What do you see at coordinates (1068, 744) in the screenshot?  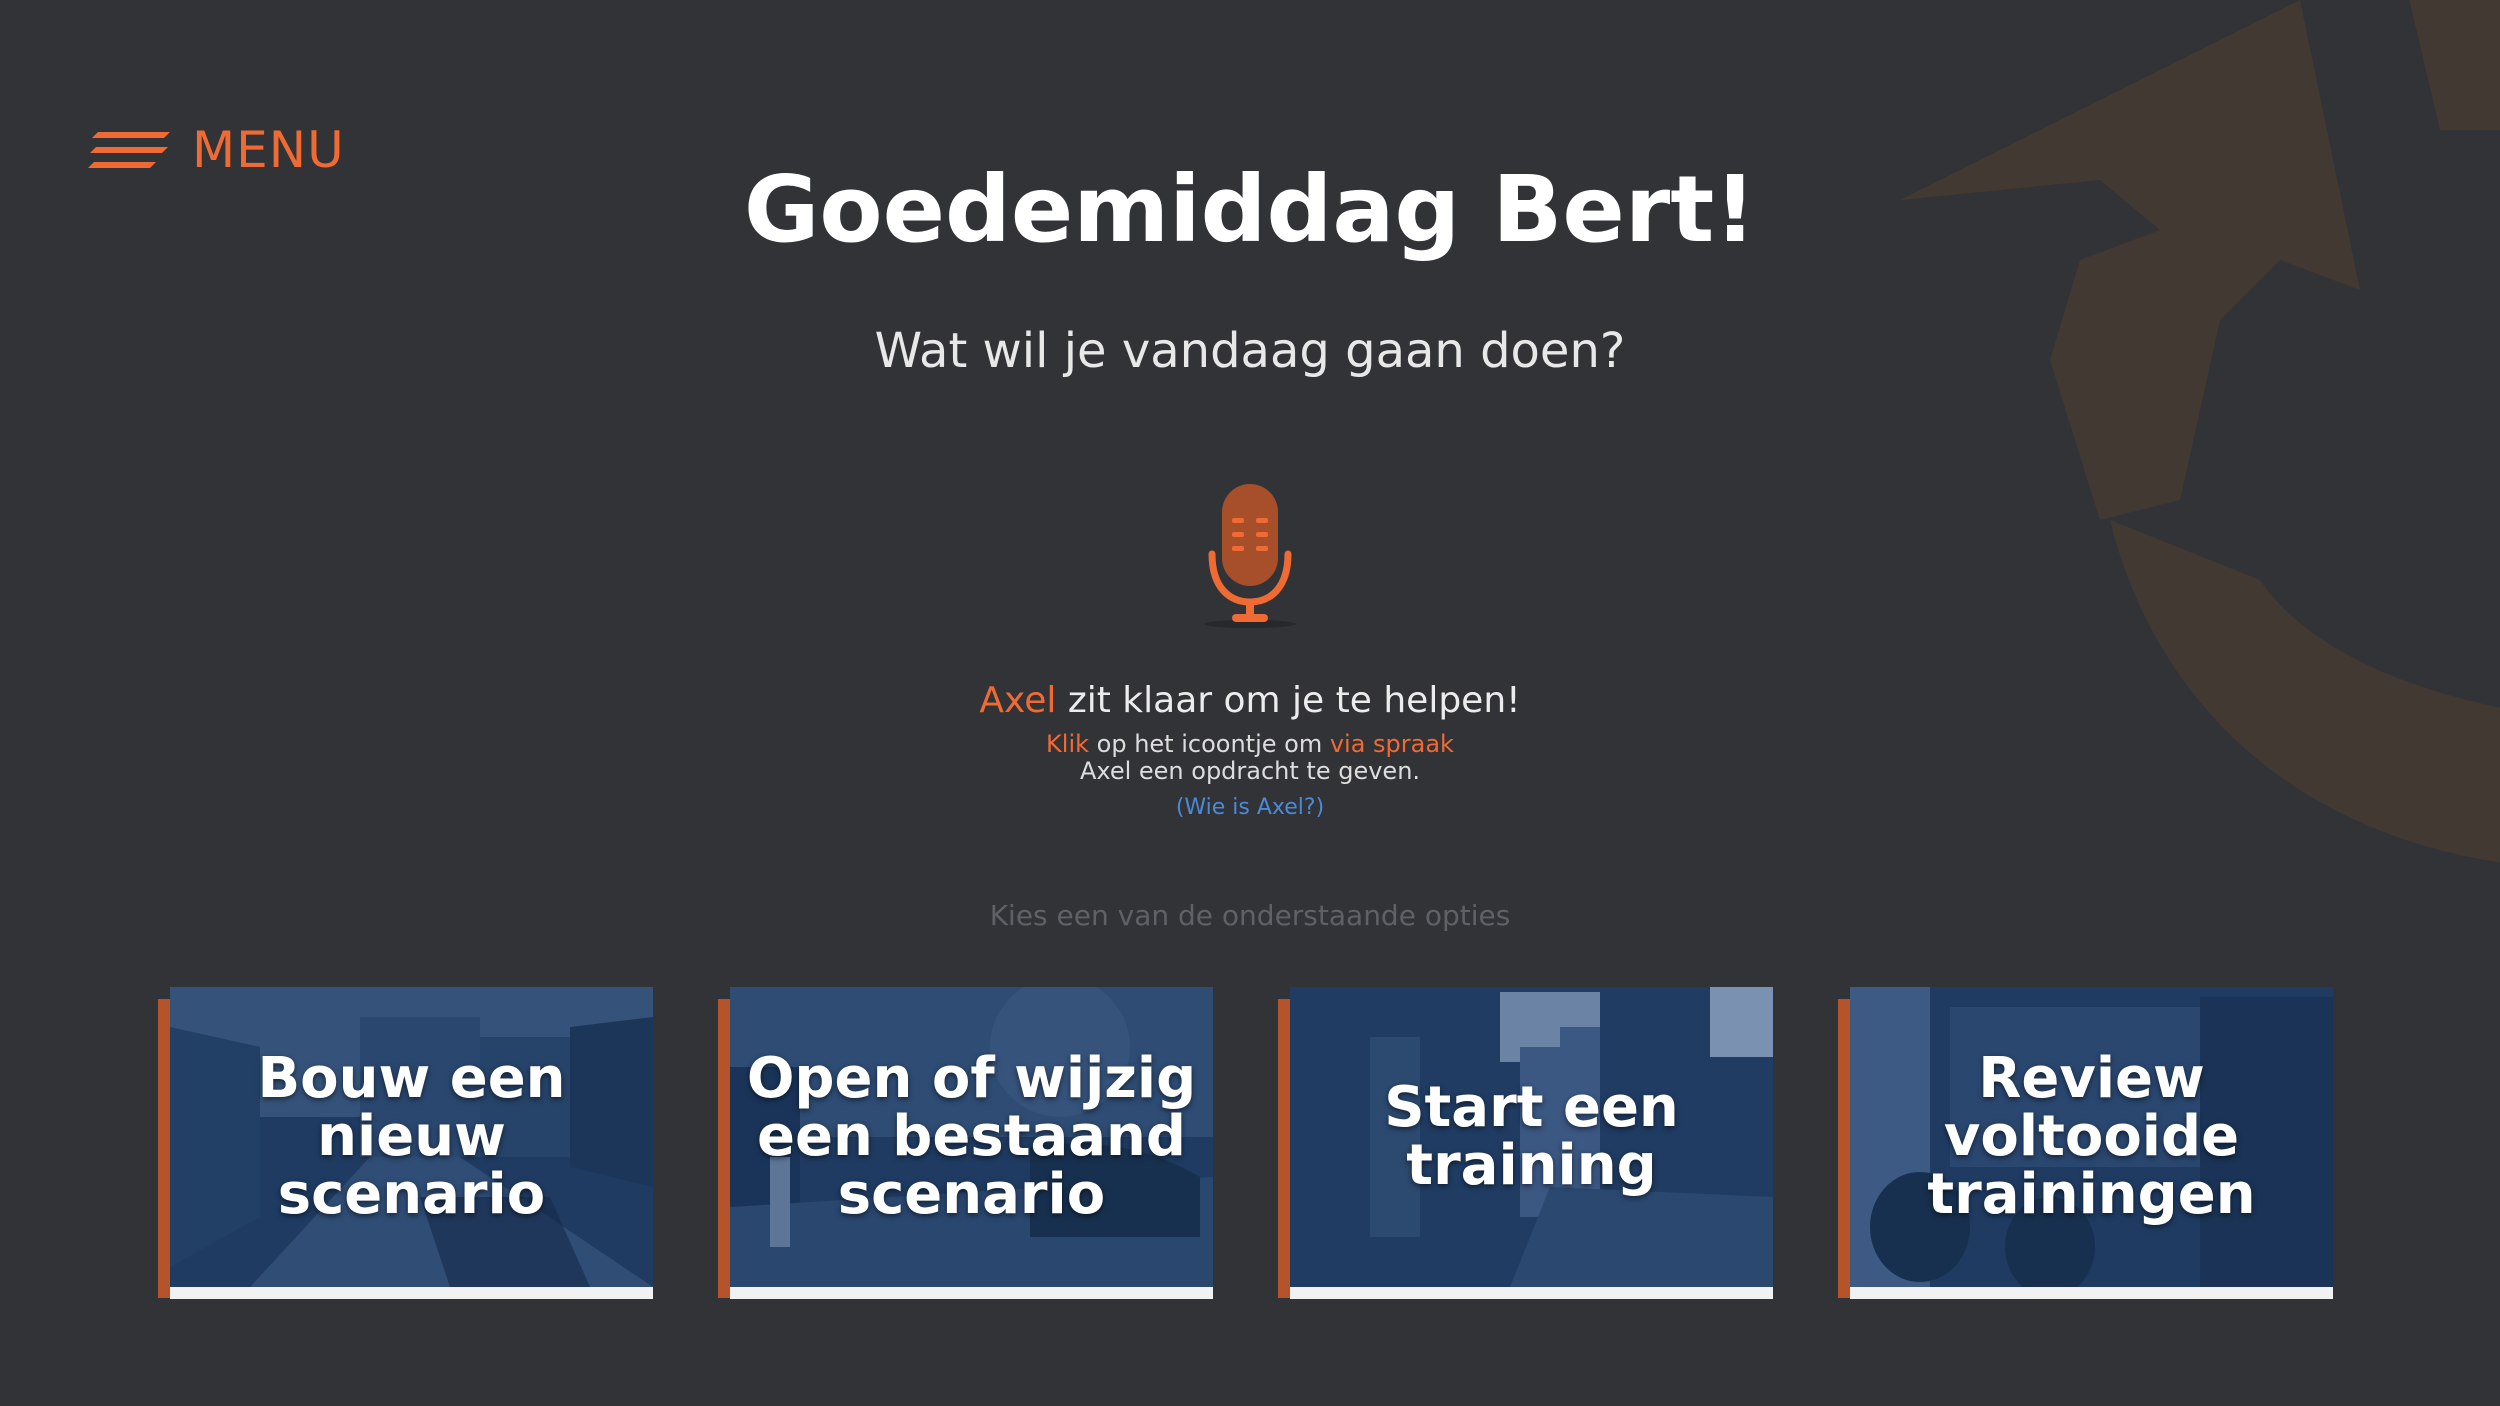 I see `help-click-word: Klik` at bounding box center [1068, 744].